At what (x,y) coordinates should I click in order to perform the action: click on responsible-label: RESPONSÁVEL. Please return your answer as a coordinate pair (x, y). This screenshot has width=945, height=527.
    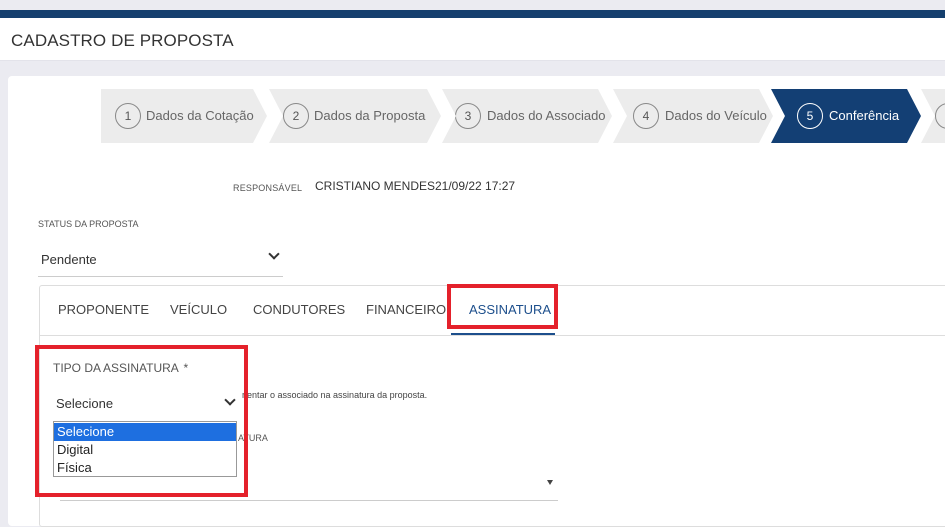
    Looking at the image, I should click on (268, 188).